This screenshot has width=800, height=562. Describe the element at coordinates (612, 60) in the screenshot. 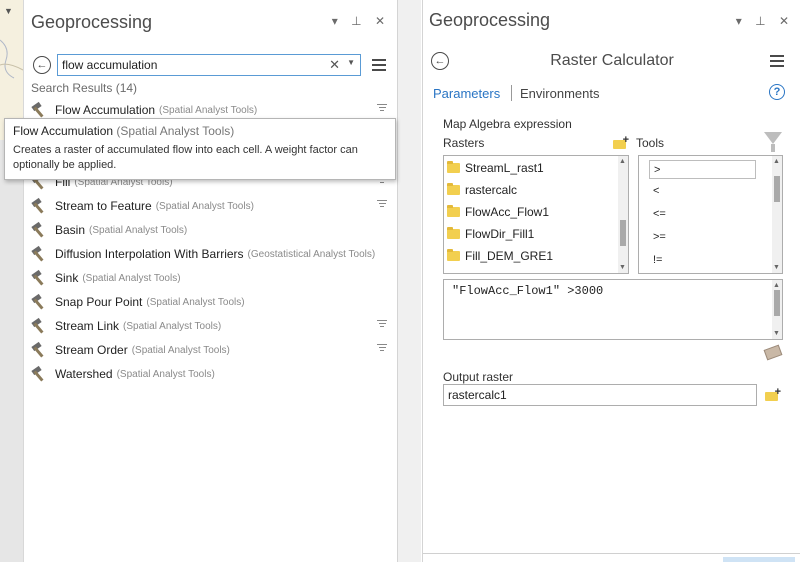

I see `tool-title: Raster Calculator` at that location.